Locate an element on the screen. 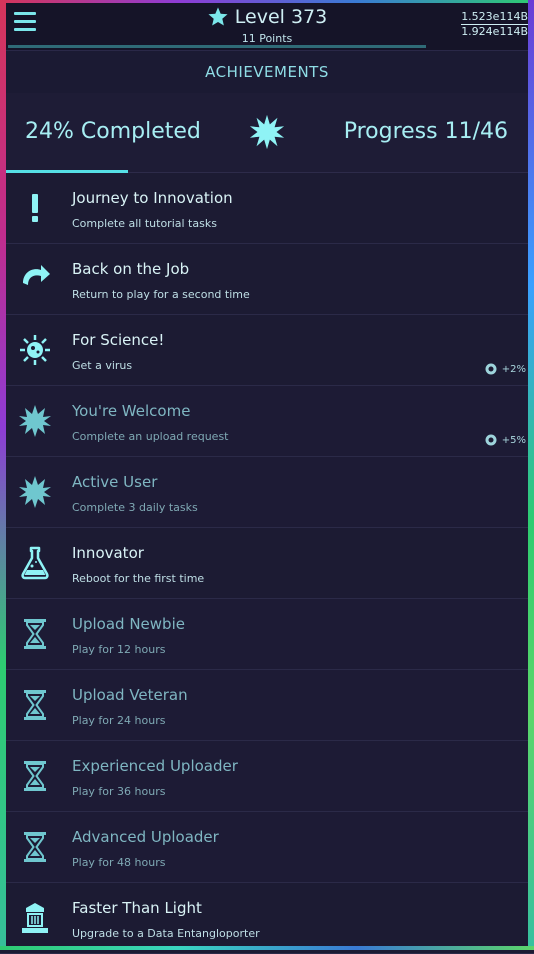 The image size is (534, 954). flask-icon is located at coordinates (35, 563).